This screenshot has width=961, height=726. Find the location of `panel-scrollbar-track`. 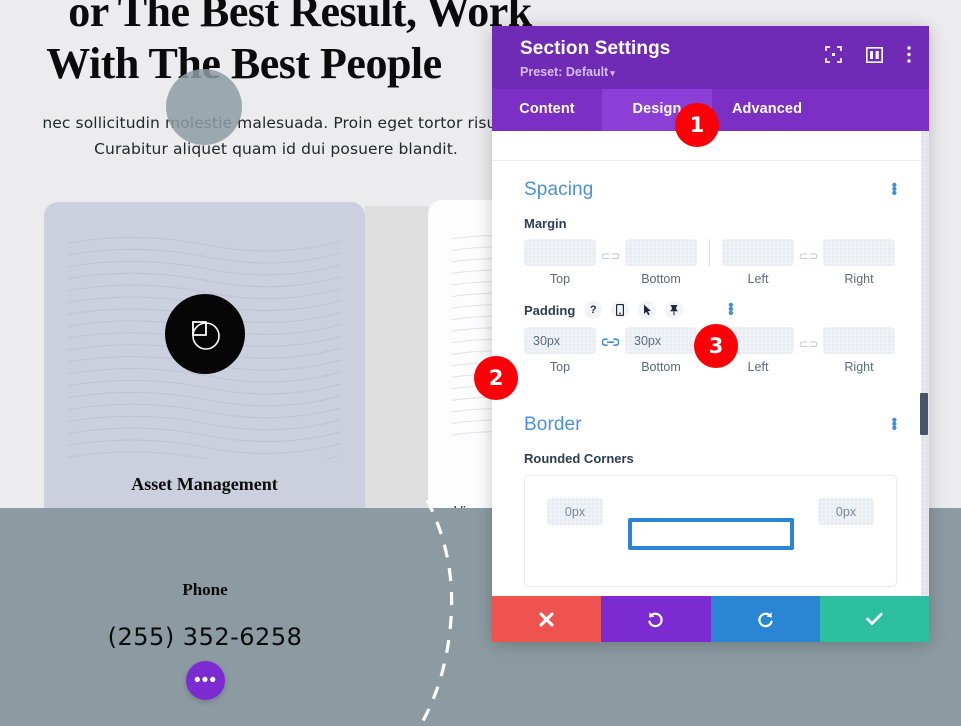

panel-scrollbar-track is located at coordinates (924, 363).